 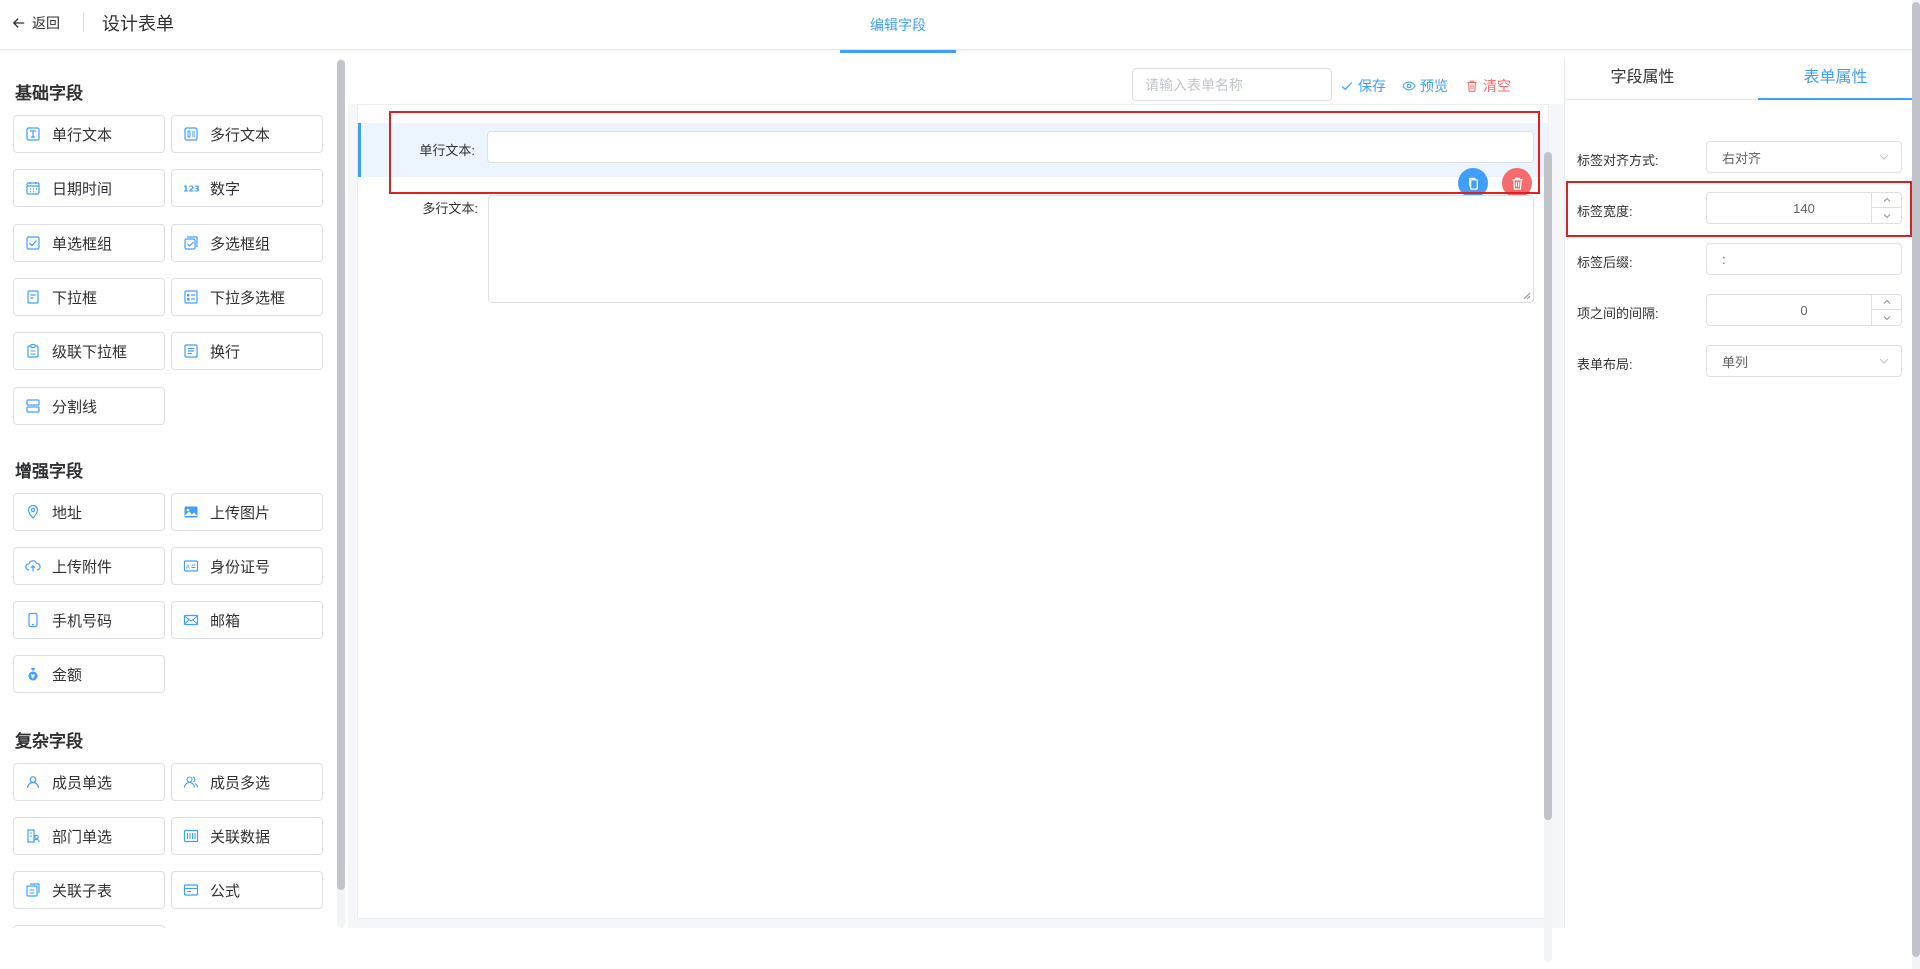 I want to click on field-upload-attachment: 上传附件, so click(x=89, y=566).